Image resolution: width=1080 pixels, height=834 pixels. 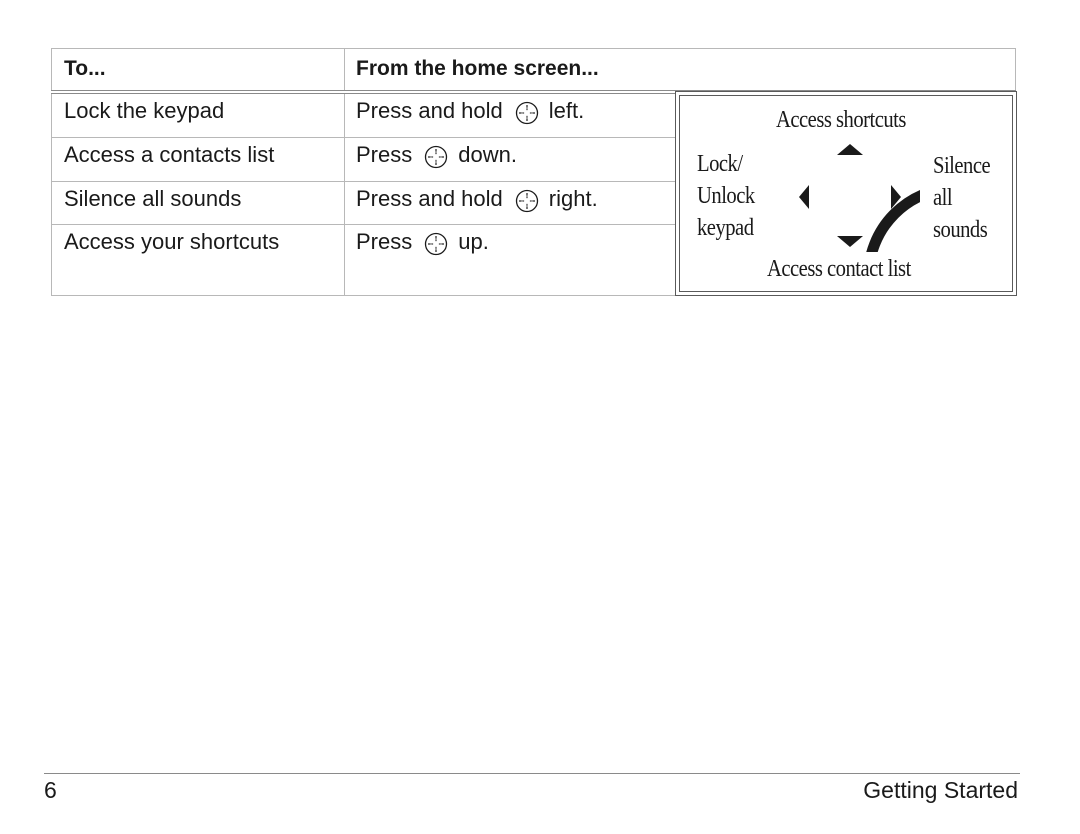 What do you see at coordinates (50, 790) in the screenshot?
I see `page-number: 6` at bounding box center [50, 790].